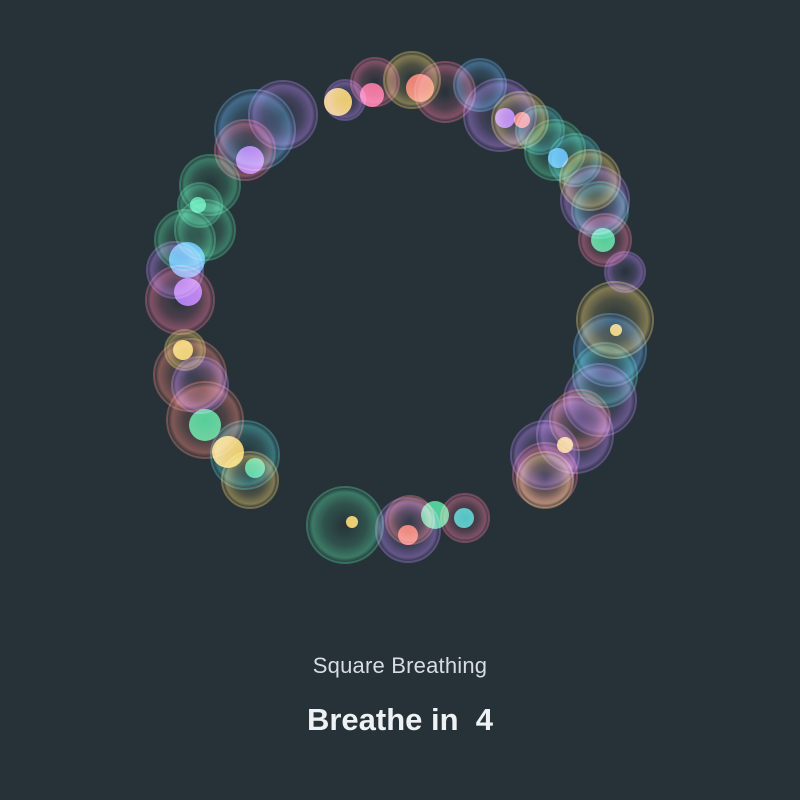  Describe the element at coordinates (484, 719) in the screenshot. I see `phase-count: 4` at that location.